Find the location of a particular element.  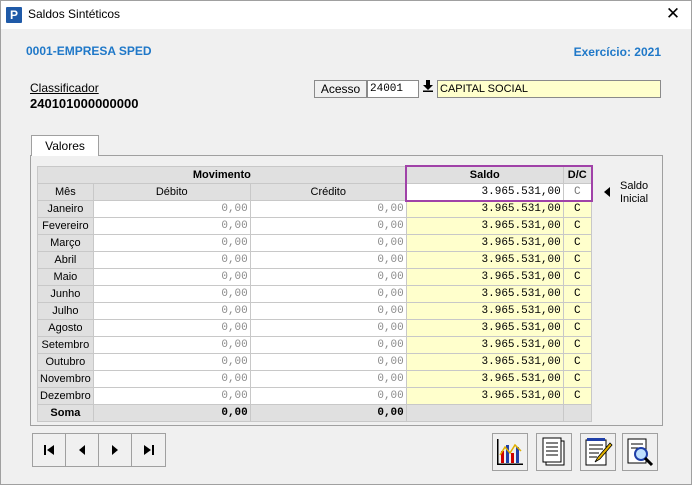

soma-credito: 0,00 is located at coordinates (328, 413).